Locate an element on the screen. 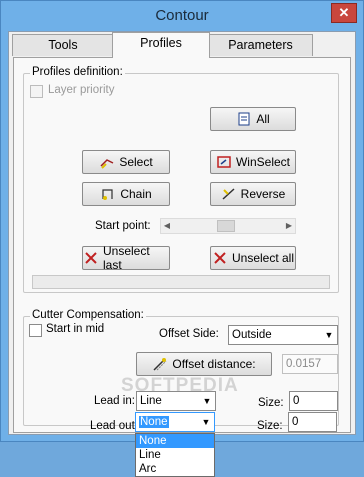 The width and height of the screenshot is (364, 477). slider-left-arrow: ◀ is located at coordinates (167, 226).